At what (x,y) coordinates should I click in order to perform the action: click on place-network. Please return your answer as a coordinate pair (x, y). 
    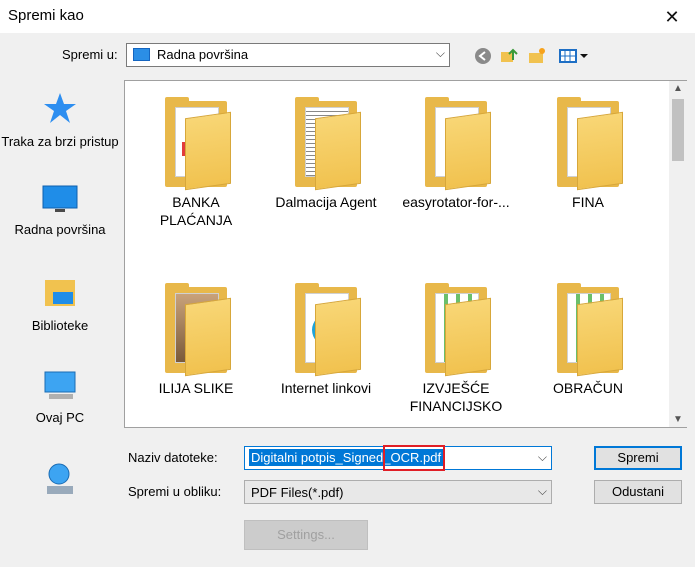
    Looking at the image, I should click on (60, 484).